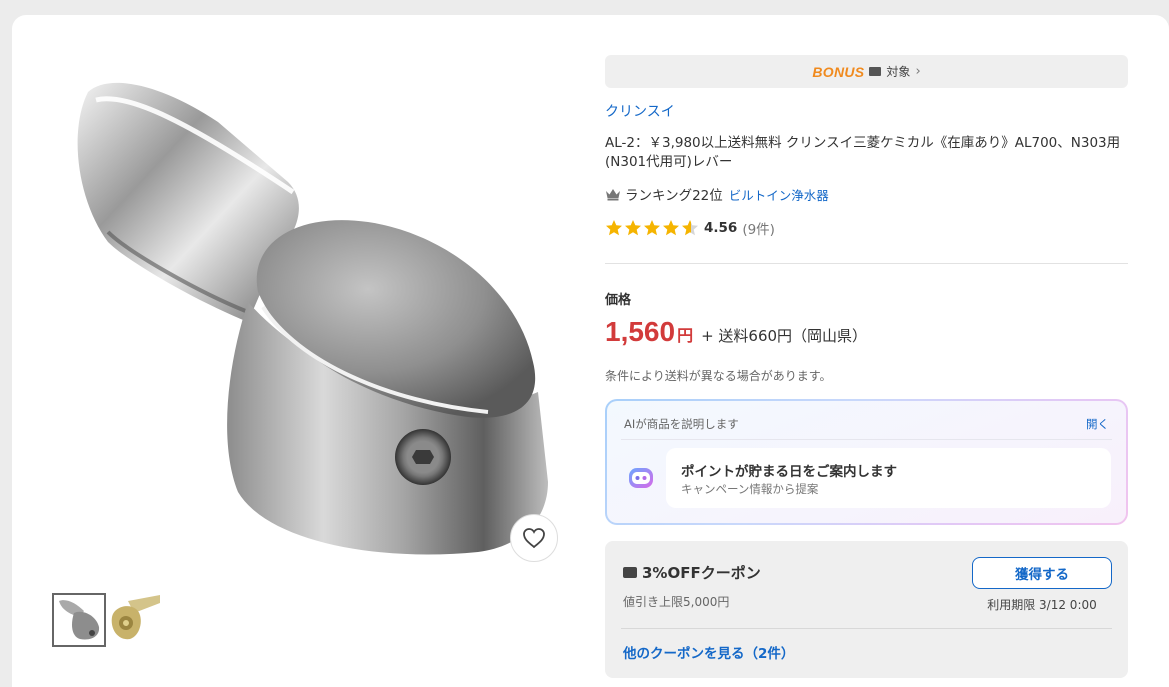 The width and height of the screenshot is (1169, 687). I want to click on ai-suggestion-bubble: ポイントが貯まる日をご案内します キャンペーン情報から提案, so click(888, 478).